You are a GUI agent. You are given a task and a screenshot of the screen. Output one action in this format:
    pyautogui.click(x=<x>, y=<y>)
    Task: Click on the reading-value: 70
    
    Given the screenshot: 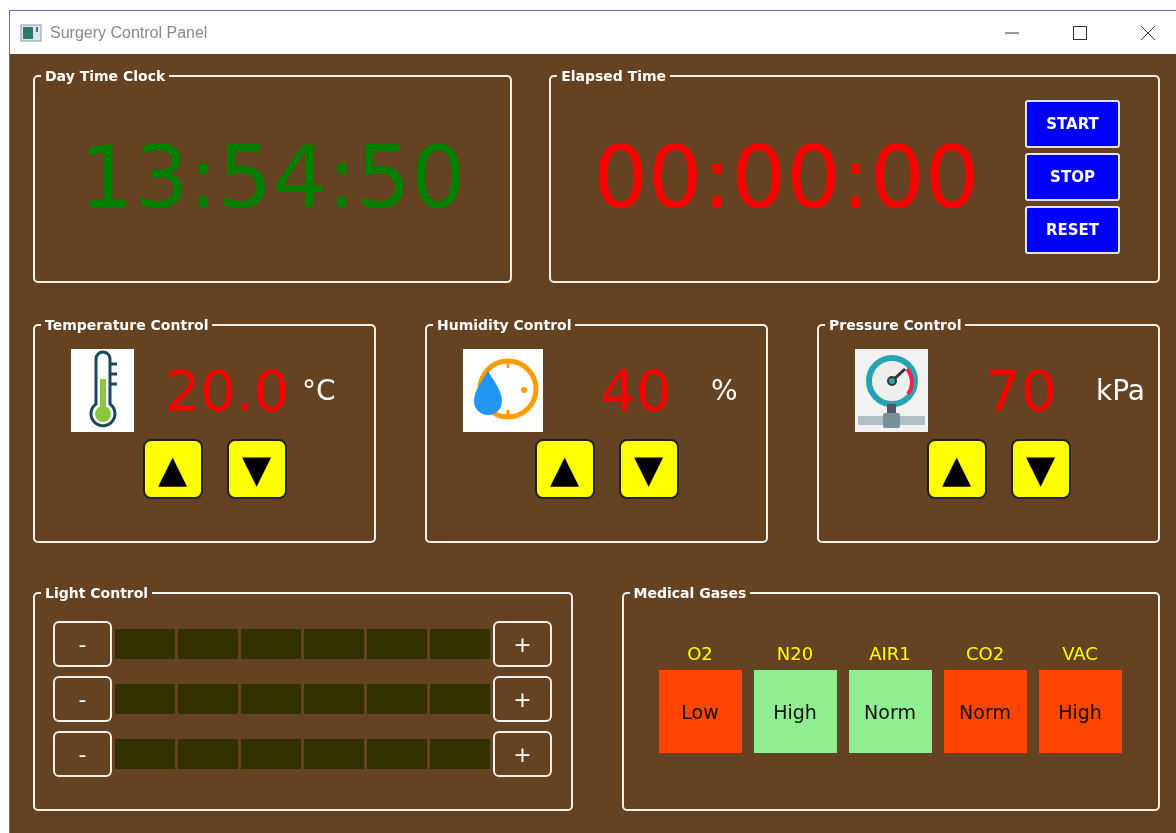 What is the action you would take?
    pyautogui.click(x=1021, y=390)
    